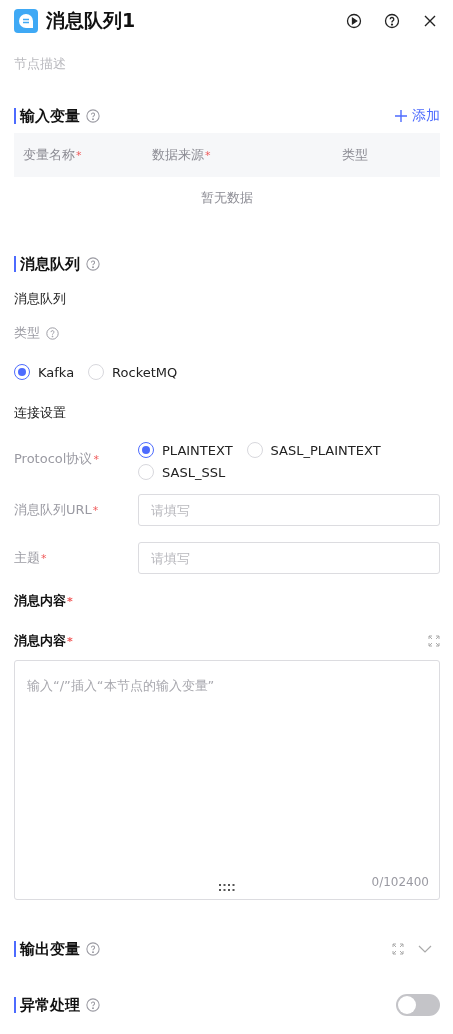 This screenshot has height=1034, width=453. Describe the element at coordinates (182, 472) in the screenshot. I see `radio-option: SASL_SSL` at that location.